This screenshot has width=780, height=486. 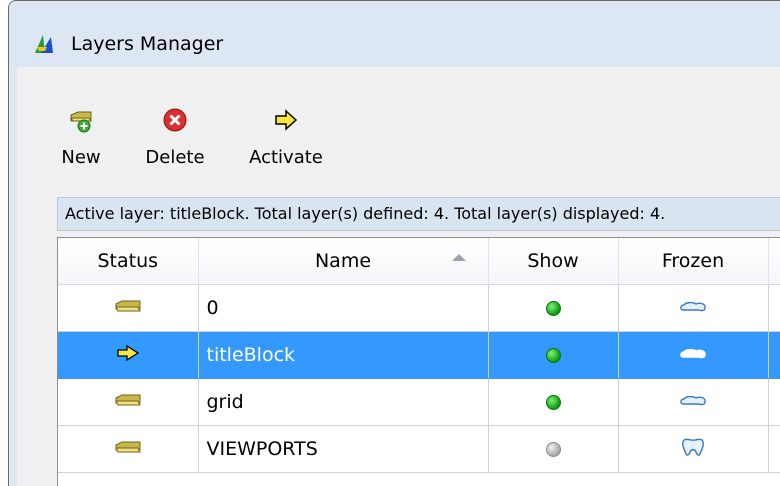 I want to click on table-row: 0, so click(x=419, y=308).